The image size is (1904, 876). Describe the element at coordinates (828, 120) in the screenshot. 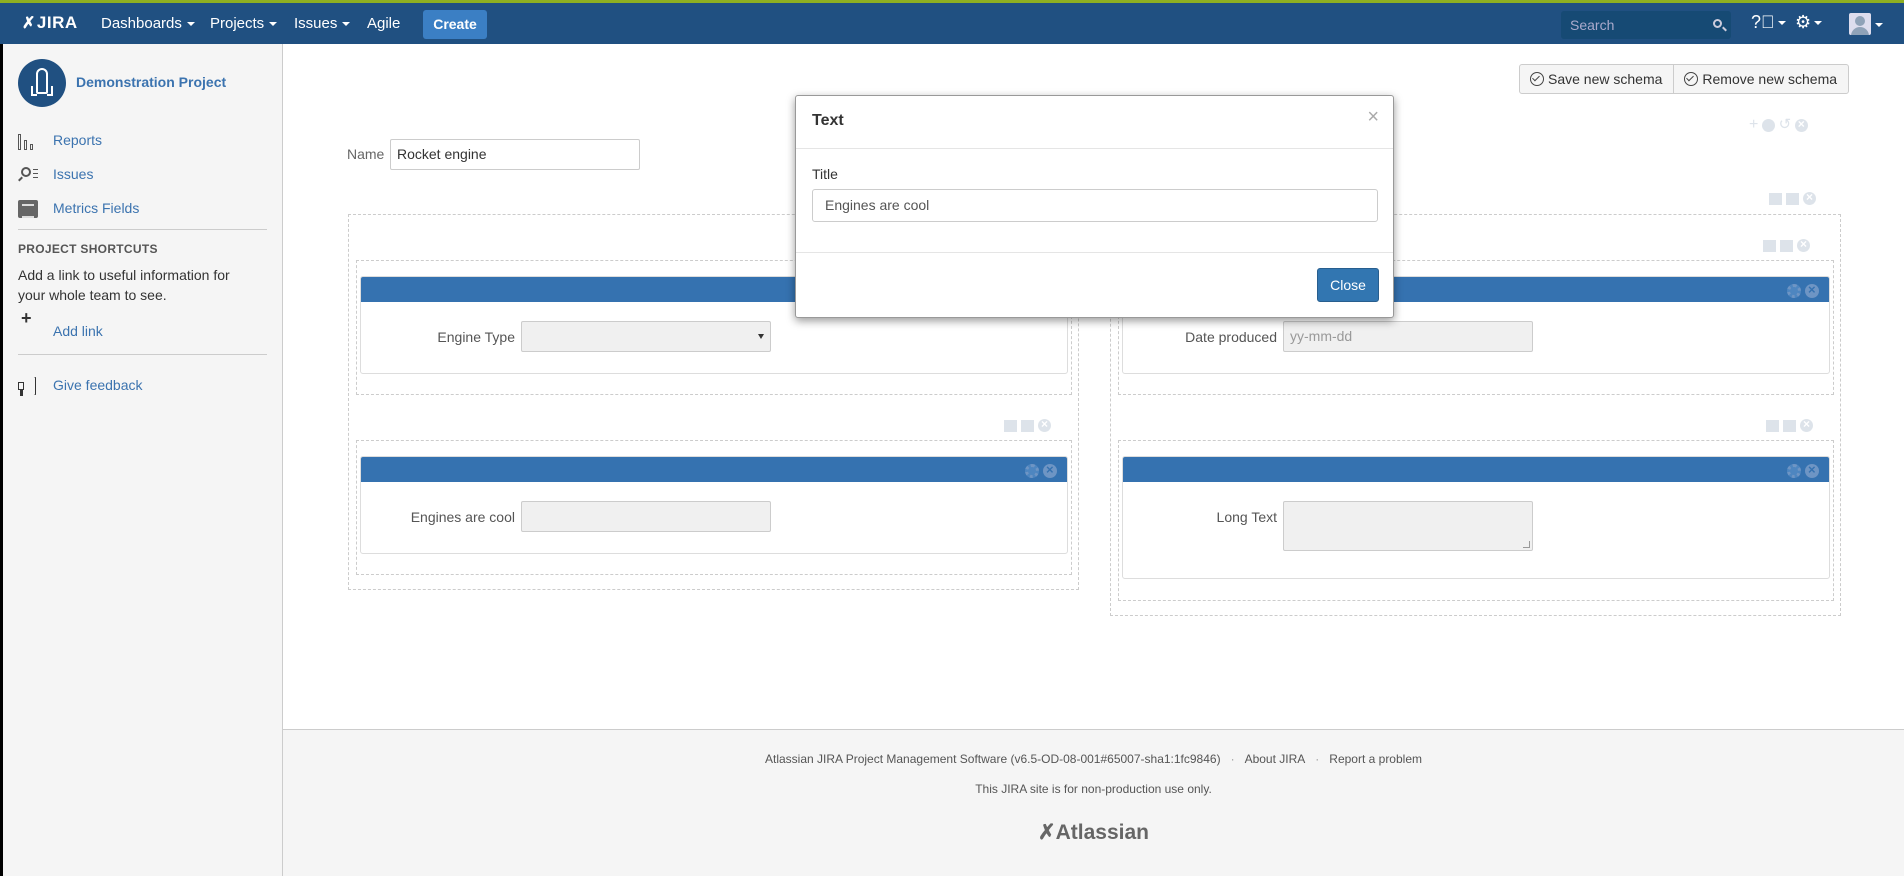

I see `dialog-title: Text` at that location.